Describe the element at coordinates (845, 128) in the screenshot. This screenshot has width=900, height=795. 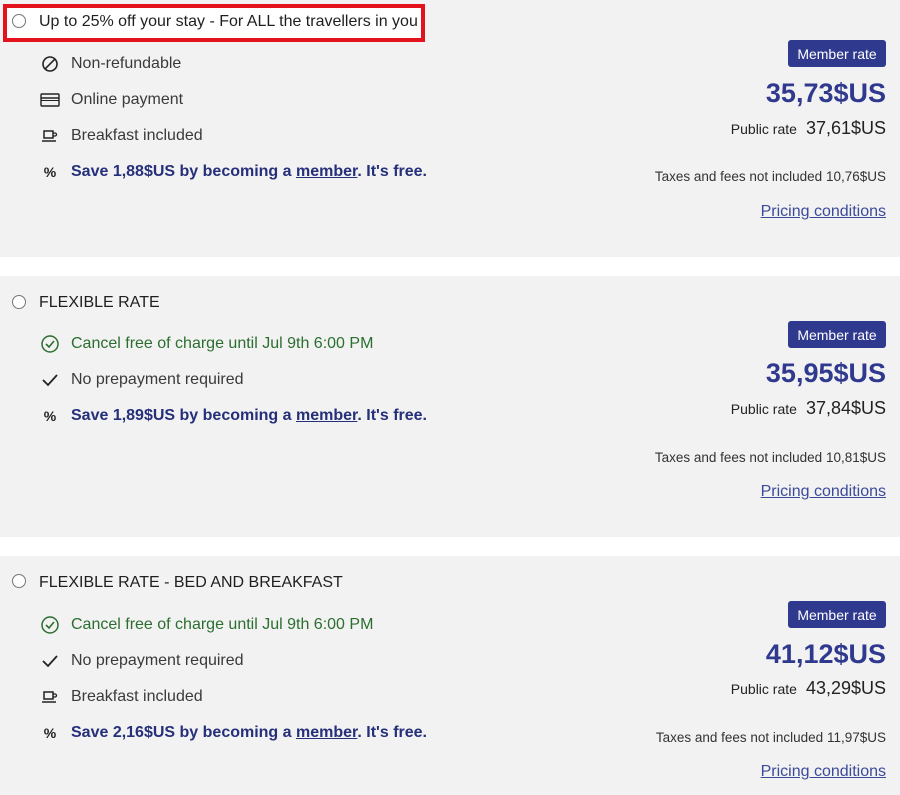
I see `public-rate-price: 37,61$US` at that location.